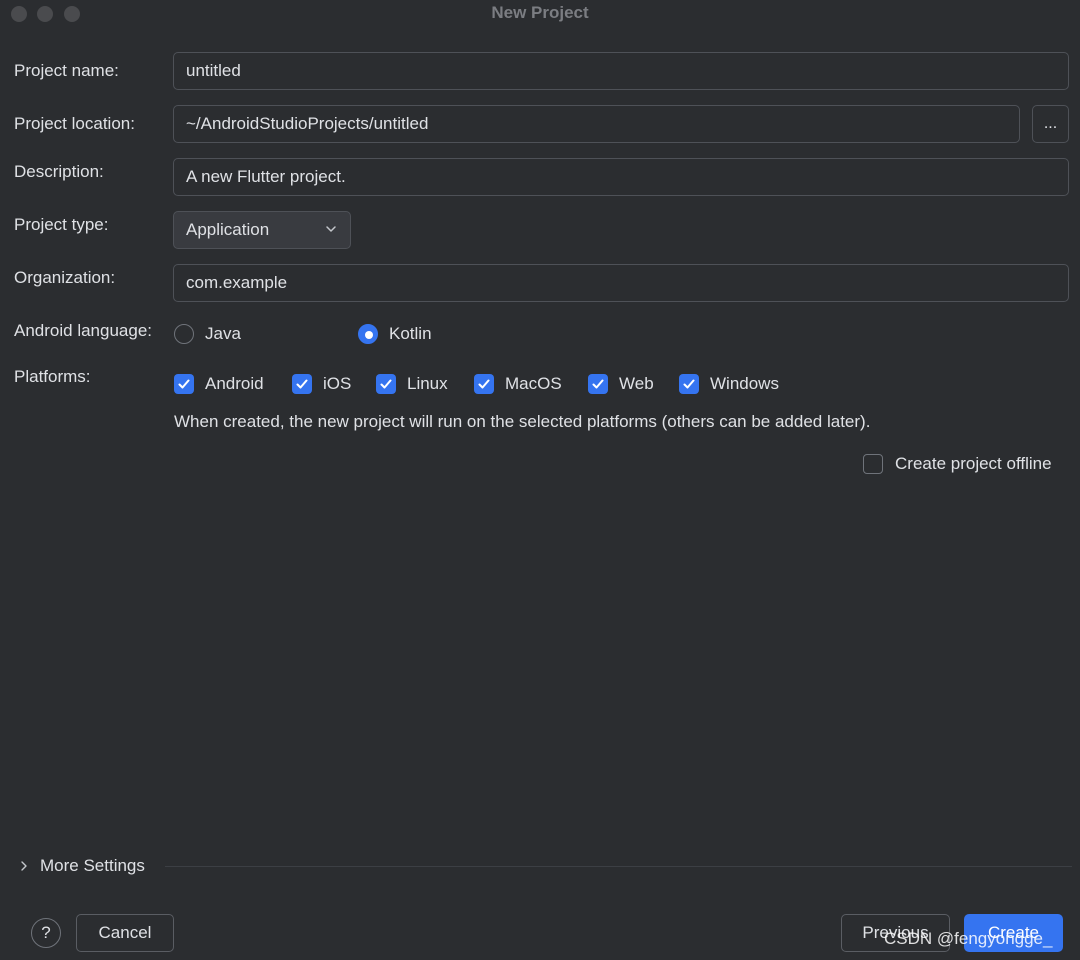 The width and height of the screenshot is (1080, 960). What do you see at coordinates (337, 383) in the screenshot?
I see `platform-ios-label: iOS` at bounding box center [337, 383].